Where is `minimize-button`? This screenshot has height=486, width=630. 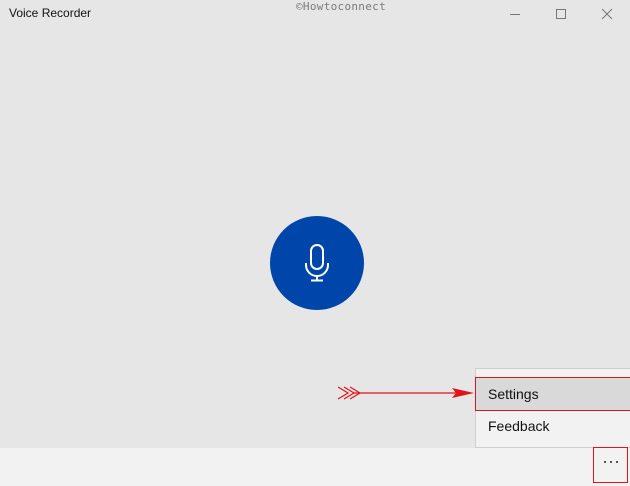 minimize-button is located at coordinates (515, 14).